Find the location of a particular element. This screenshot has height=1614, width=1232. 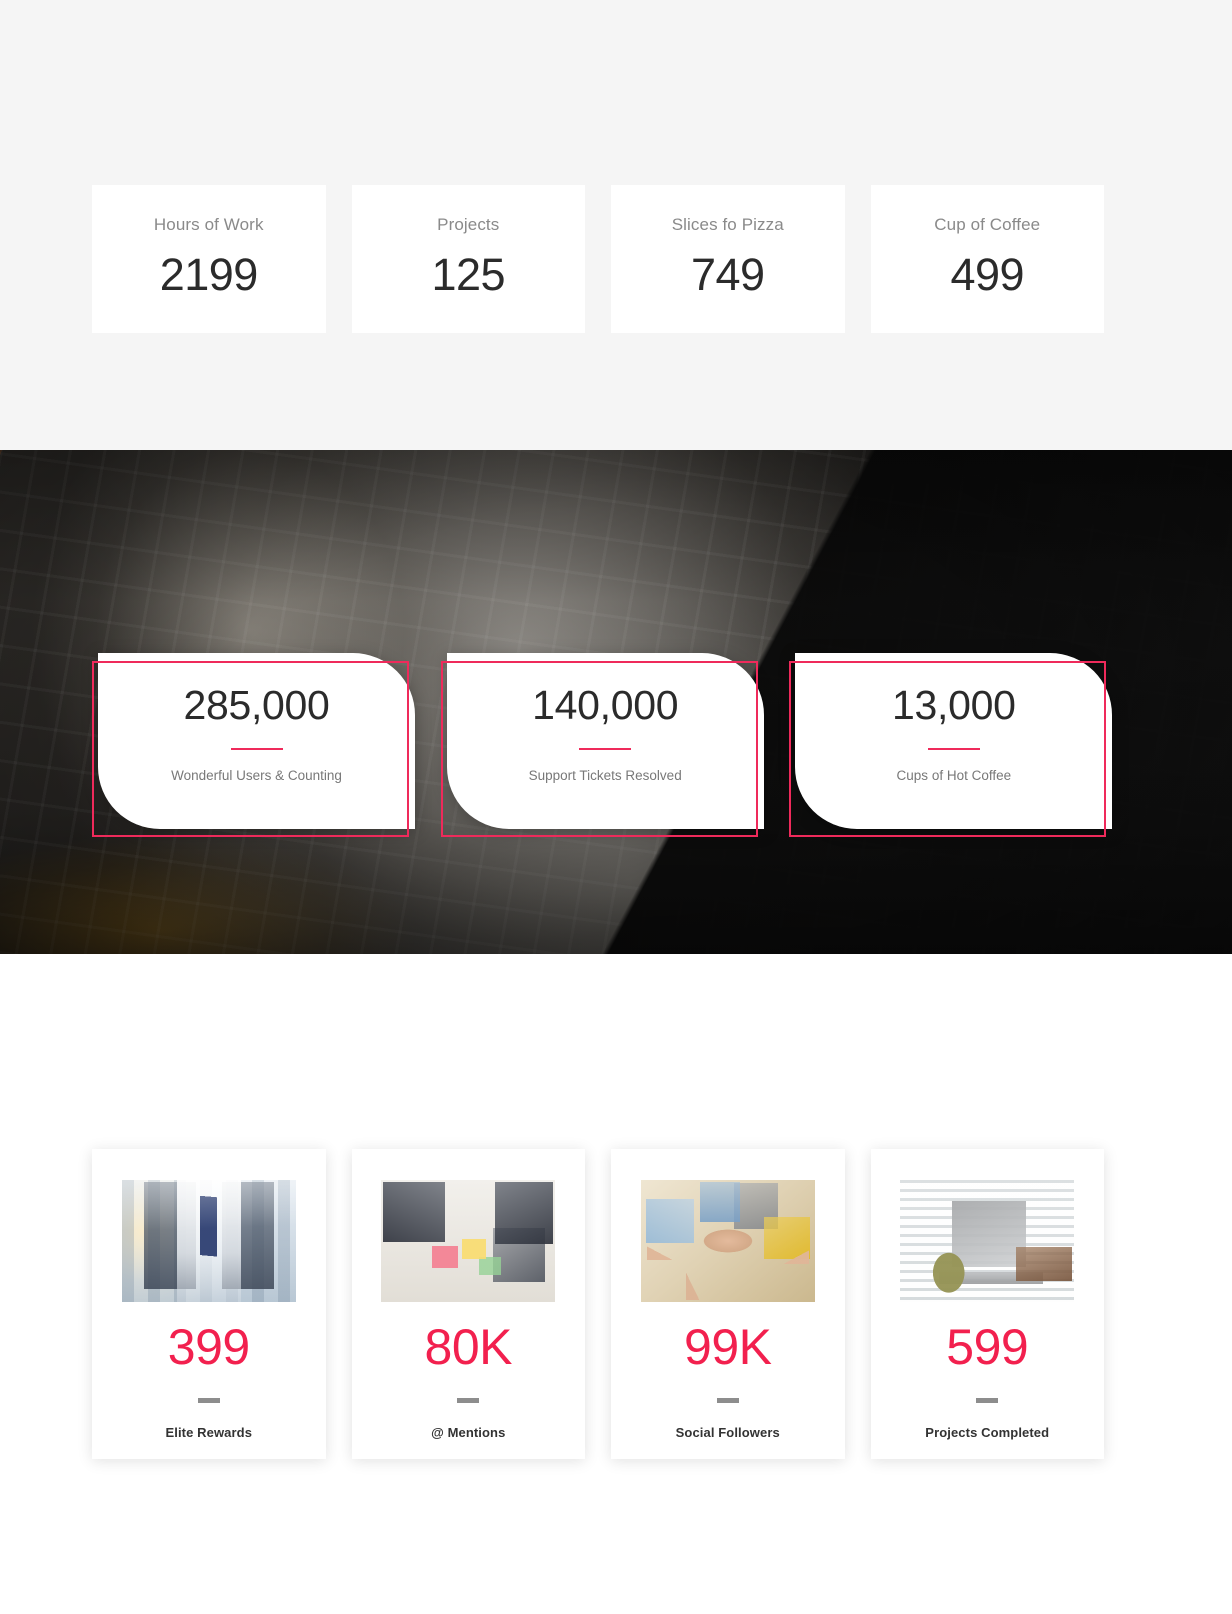

stat-card-projects-completed: 599 Projects Completed is located at coordinates (987, 1304).